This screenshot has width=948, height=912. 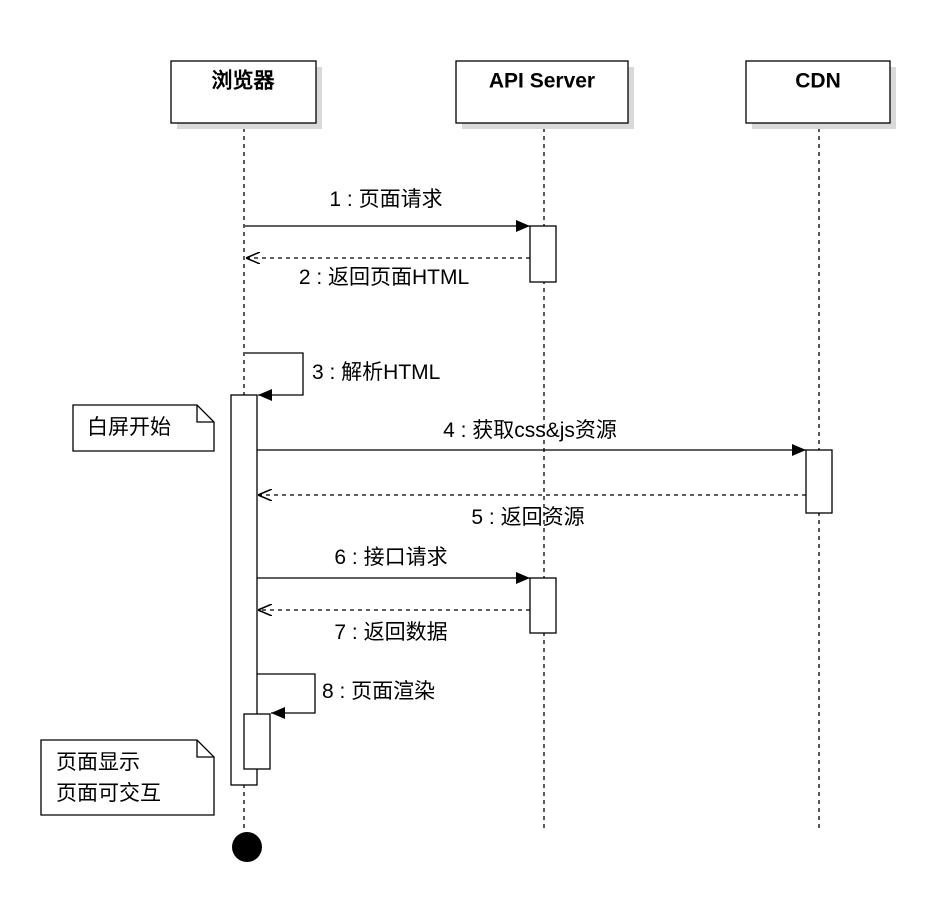 What do you see at coordinates (378, 691) in the screenshot?
I see `message-8-label: 8 : 页面渲染` at bounding box center [378, 691].